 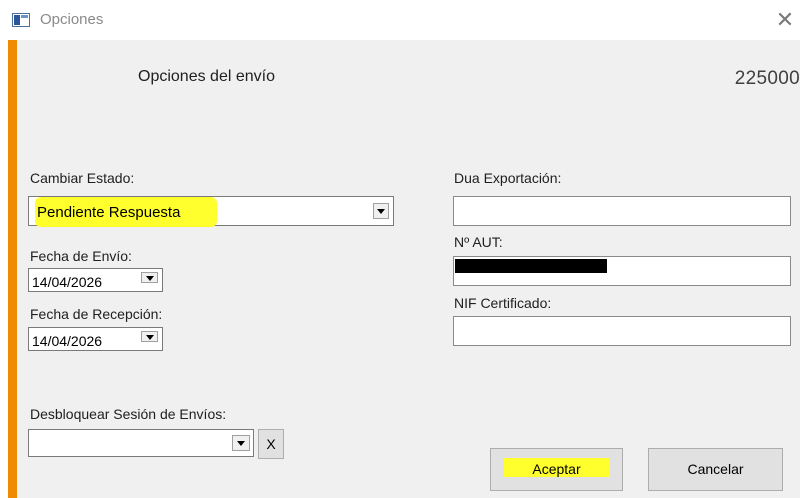 I want to click on estado-value: Pendiente Respuesta, so click(x=109, y=212).